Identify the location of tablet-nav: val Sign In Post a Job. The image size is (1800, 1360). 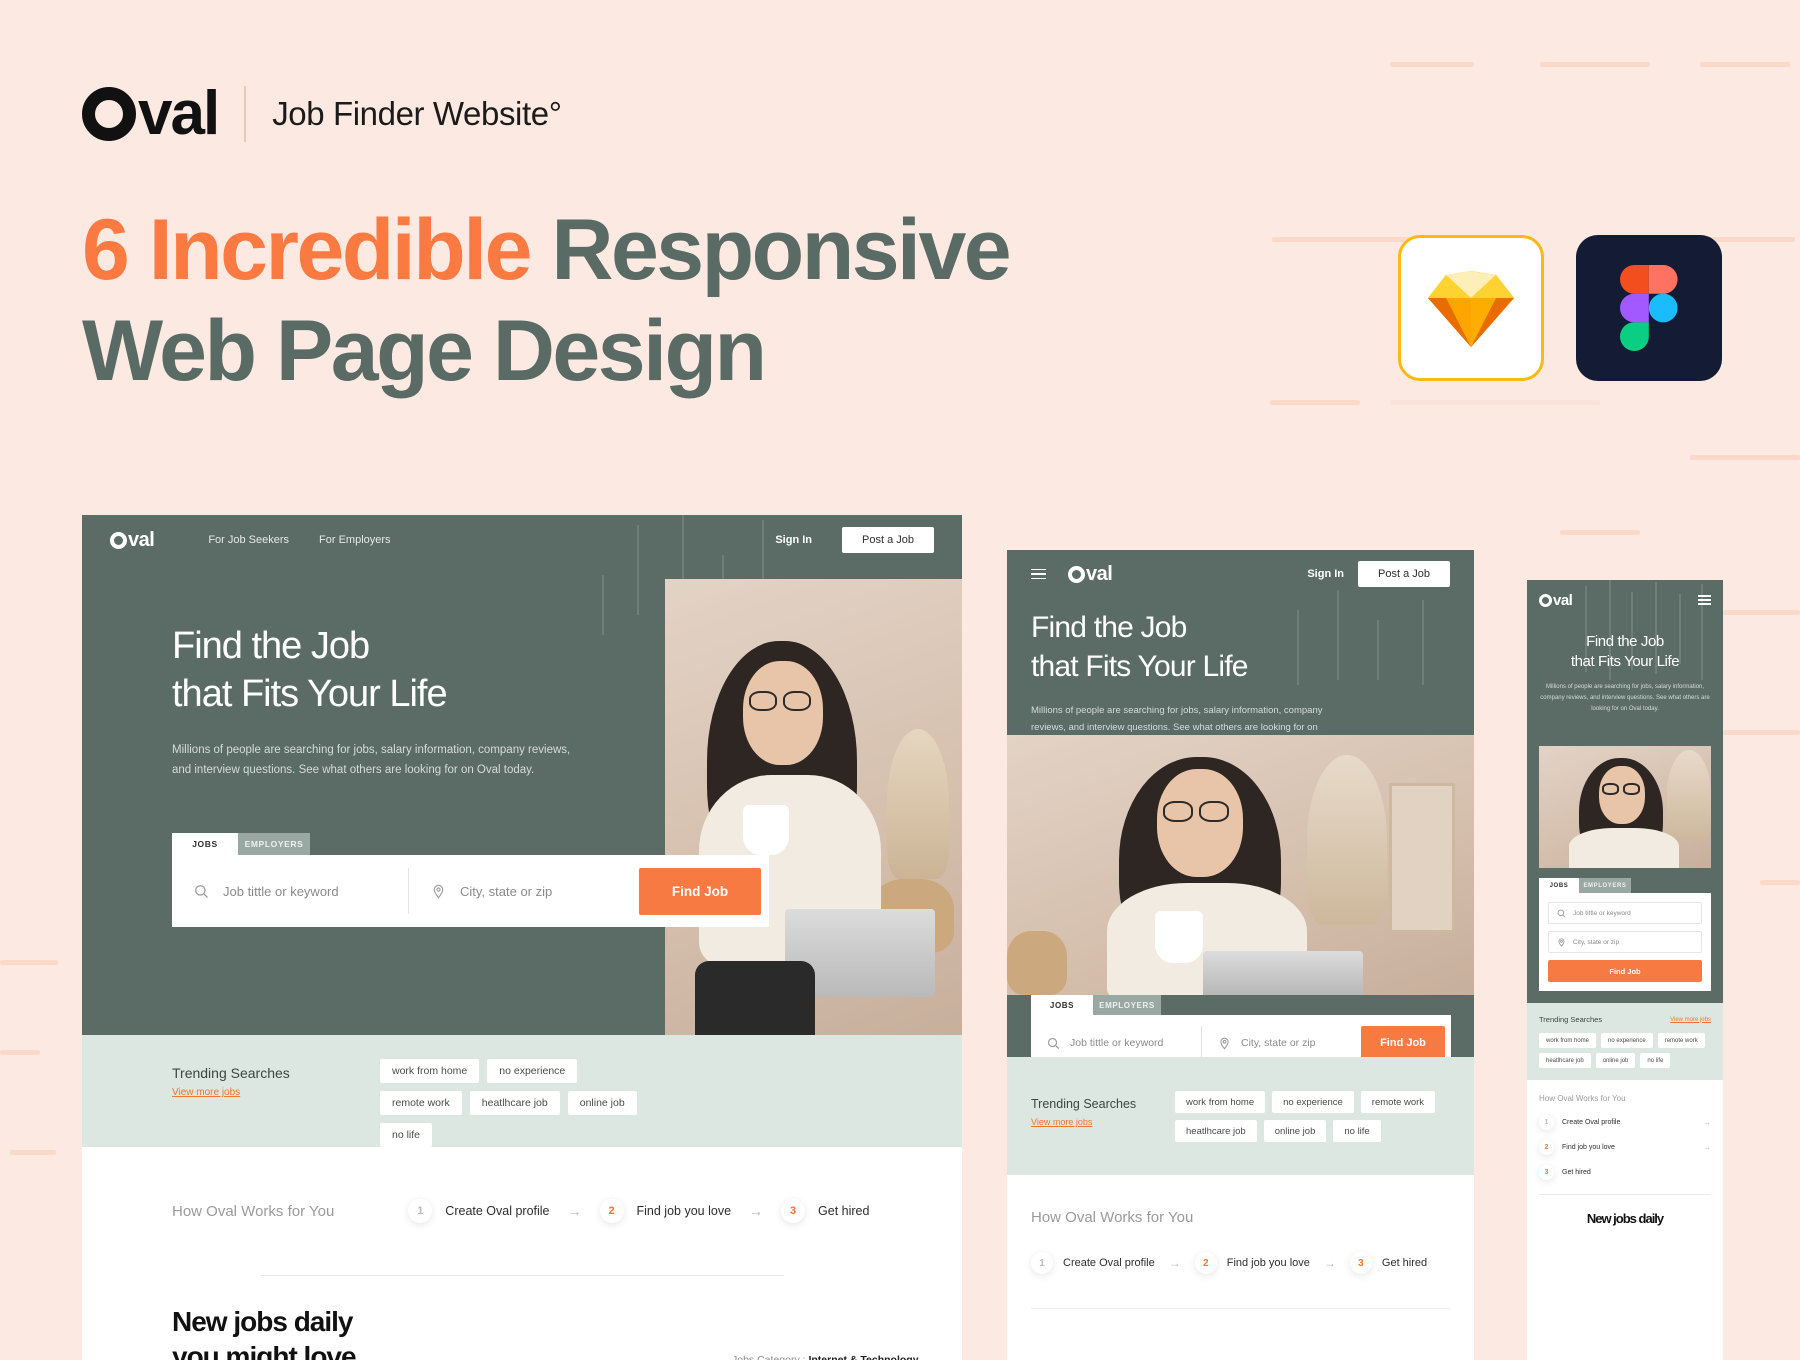
(1240, 574).